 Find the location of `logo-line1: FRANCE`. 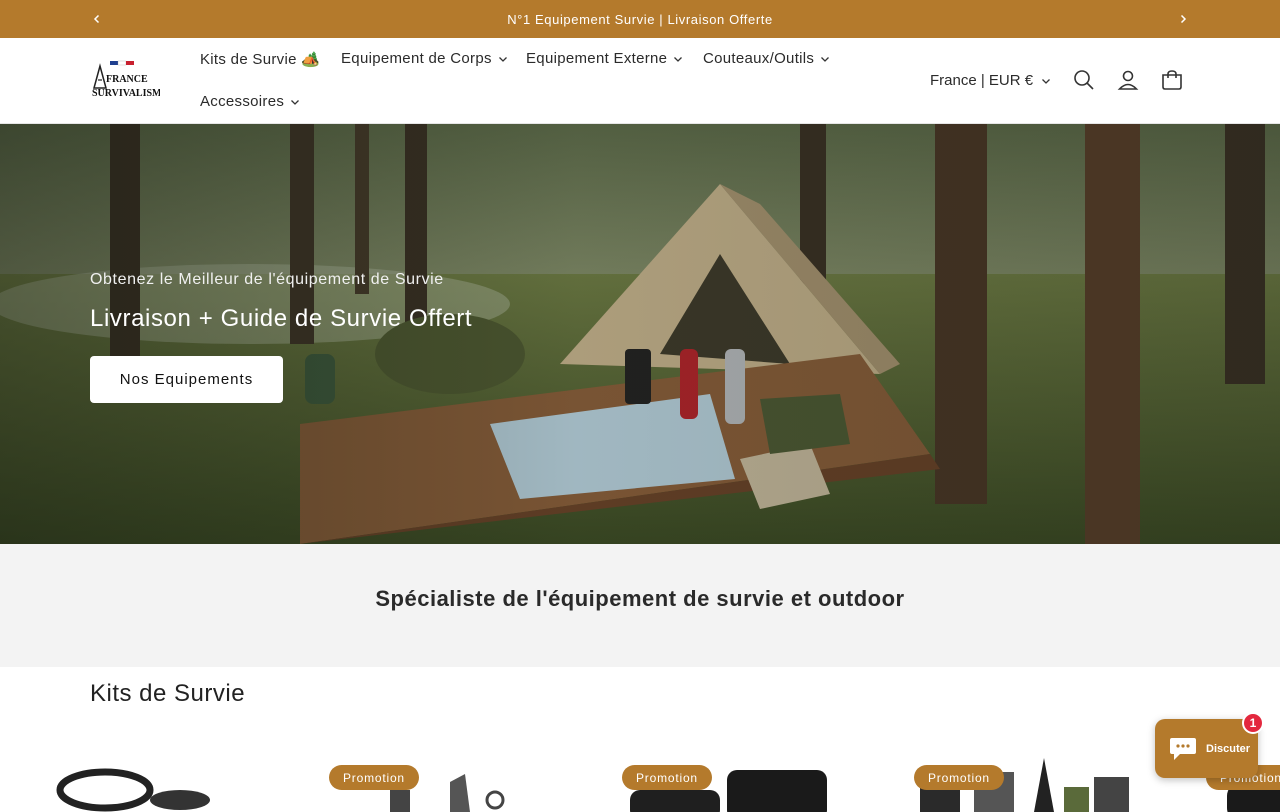

logo-line1: FRANCE is located at coordinates (127, 79).